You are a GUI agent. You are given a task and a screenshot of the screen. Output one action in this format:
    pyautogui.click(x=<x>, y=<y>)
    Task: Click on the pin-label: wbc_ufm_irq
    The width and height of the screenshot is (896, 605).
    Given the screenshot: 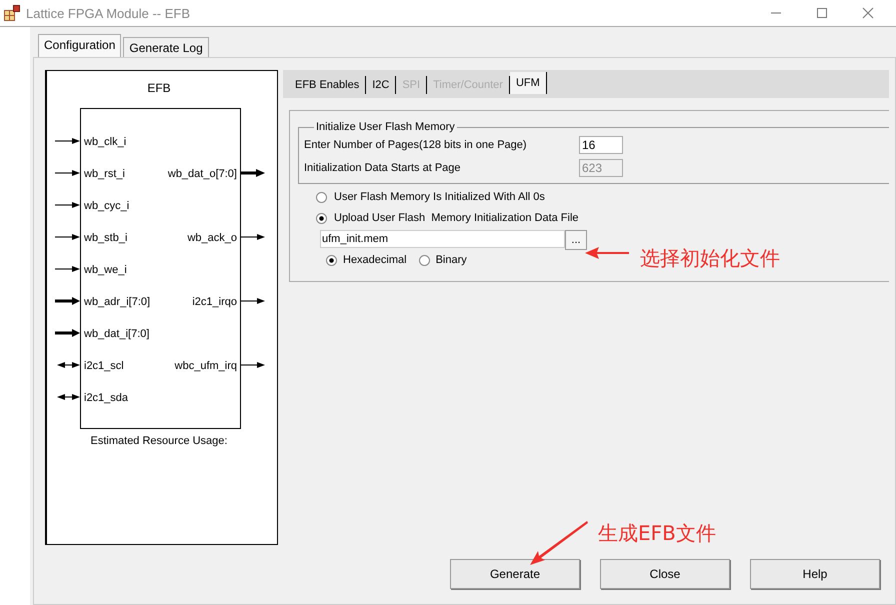 What is the action you would take?
    pyautogui.click(x=205, y=366)
    